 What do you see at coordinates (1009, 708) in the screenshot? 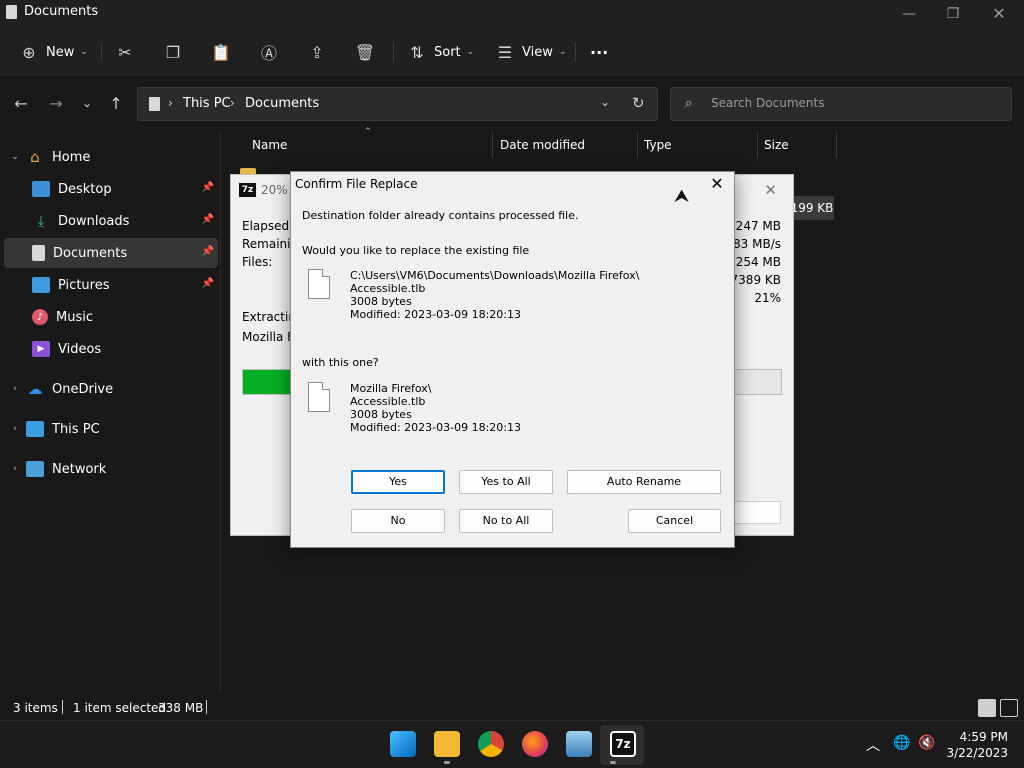
I see `tiles-view-icon` at bounding box center [1009, 708].